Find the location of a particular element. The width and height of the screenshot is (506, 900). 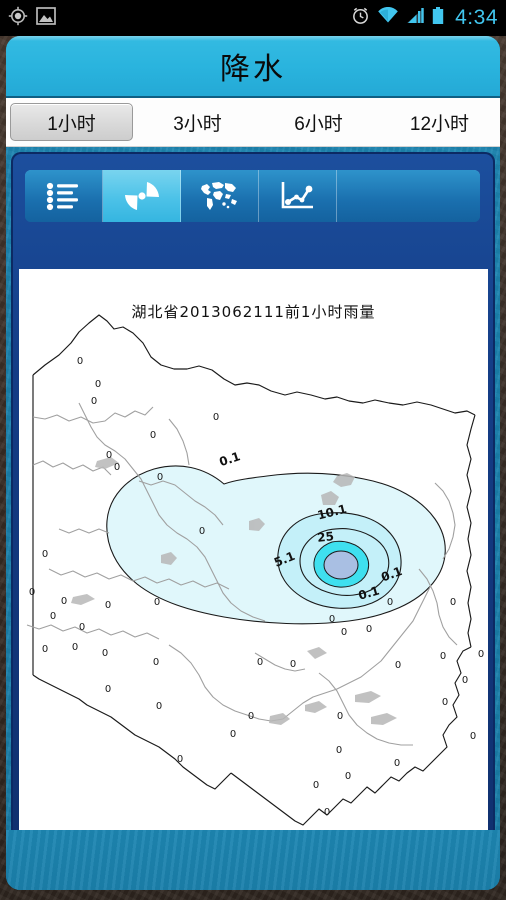

contour-fill-25.1 is located at coordinates (341, 565).